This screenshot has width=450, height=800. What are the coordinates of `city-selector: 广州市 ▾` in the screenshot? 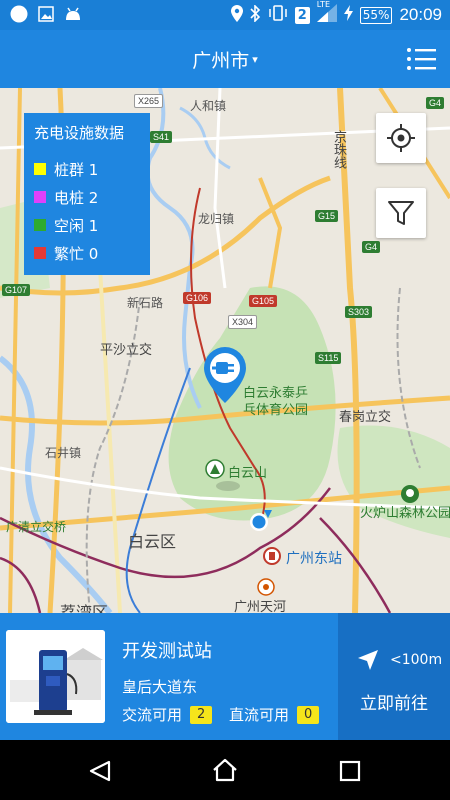 It's located at (225, 59).